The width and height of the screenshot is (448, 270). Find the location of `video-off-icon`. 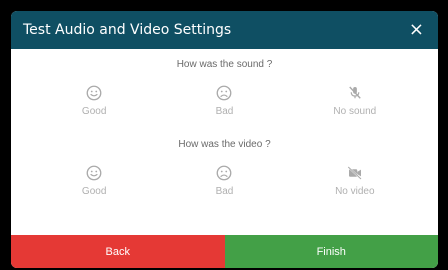

video-off-icon is located at coordinates (354, 173).